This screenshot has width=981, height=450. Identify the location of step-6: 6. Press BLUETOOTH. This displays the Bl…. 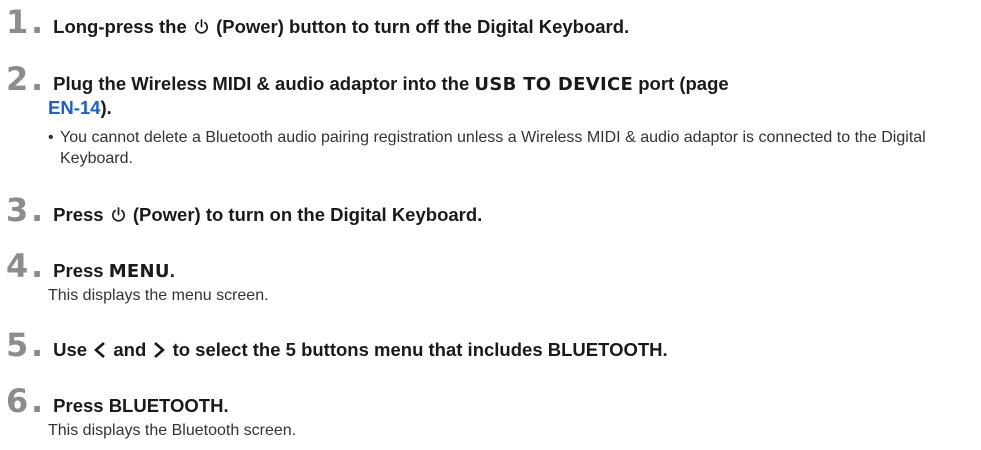
(491, 413).